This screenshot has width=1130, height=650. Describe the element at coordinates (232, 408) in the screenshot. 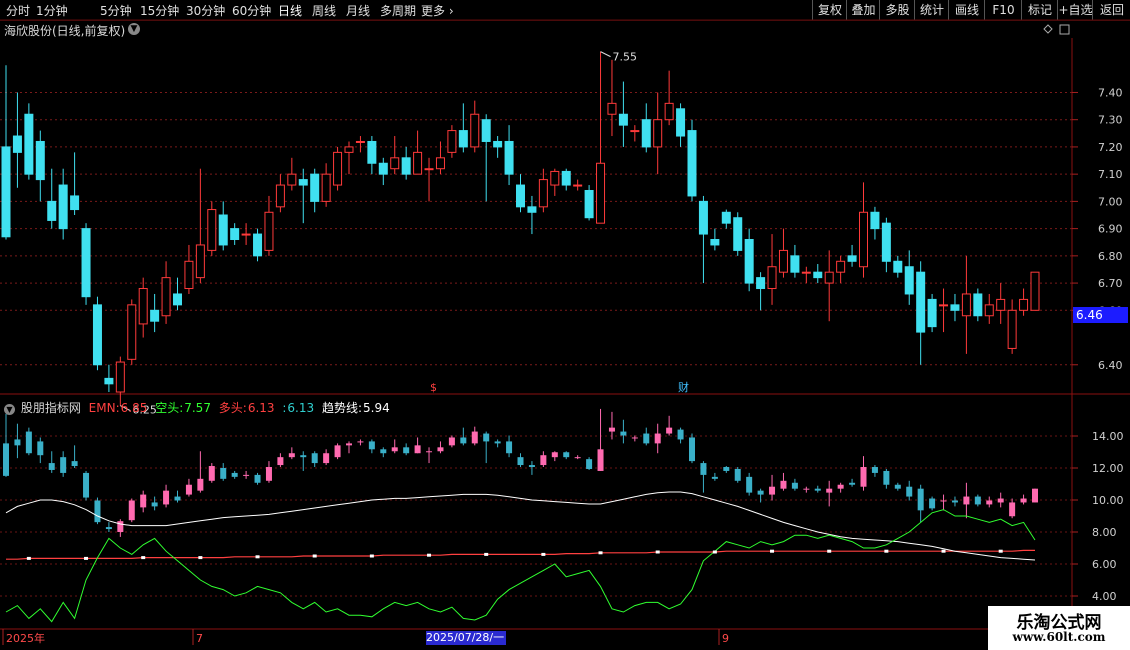

I see `duotou-label: 多头:` at that location.